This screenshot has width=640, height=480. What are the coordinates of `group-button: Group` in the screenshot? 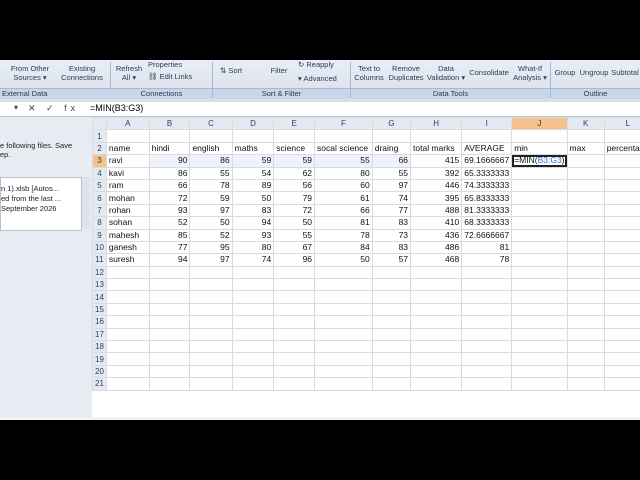 It's located at (565, 72).